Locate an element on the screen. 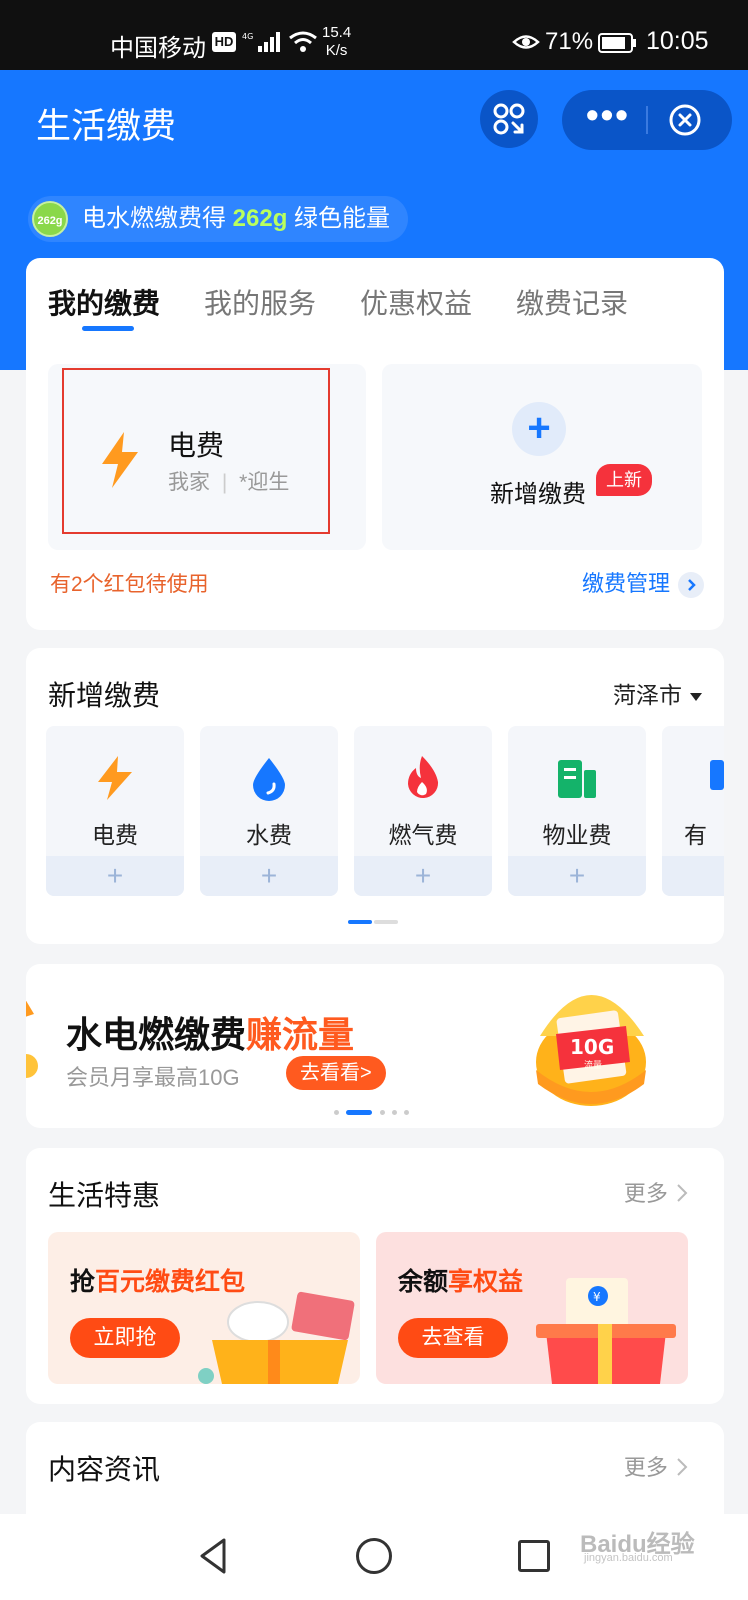  see-more-button: 去看看> is located at coordinates (336, 1073).